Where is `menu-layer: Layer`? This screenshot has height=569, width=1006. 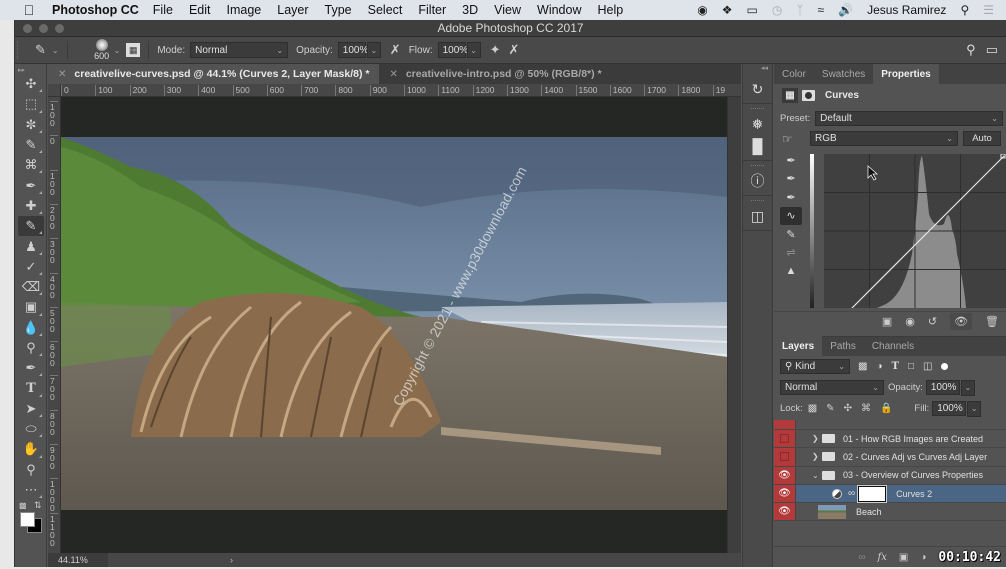
menu-layer: Layer is located at coordinates (292, 10).